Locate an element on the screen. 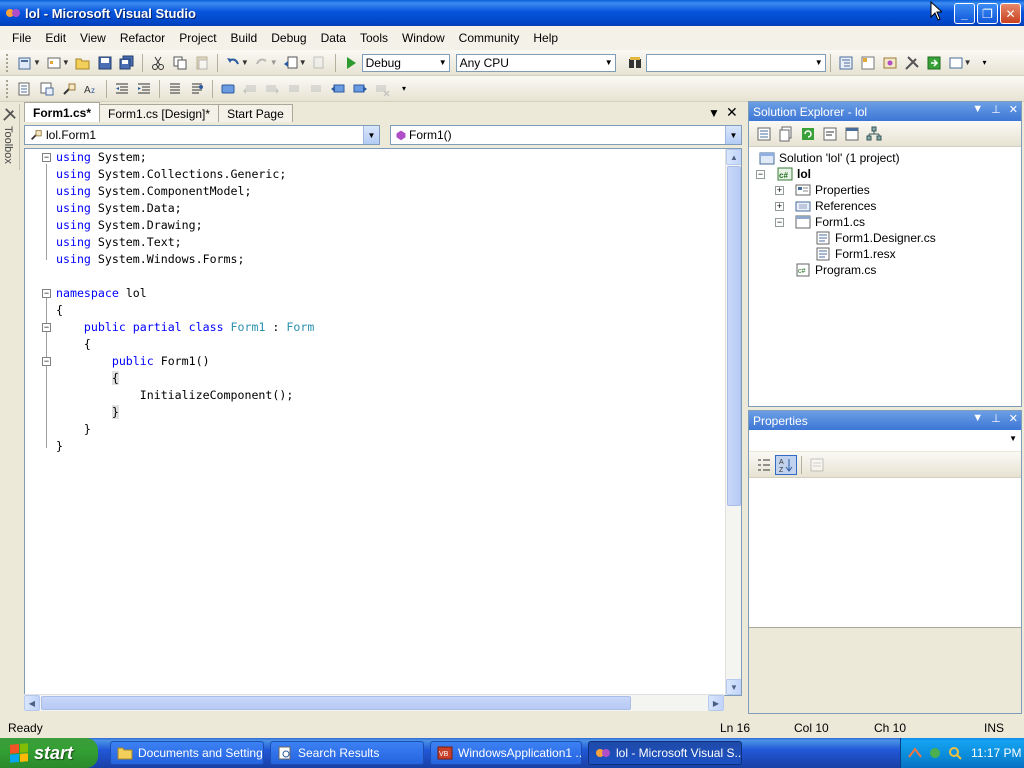  object-browser-button is located at coordinates (890, 63).